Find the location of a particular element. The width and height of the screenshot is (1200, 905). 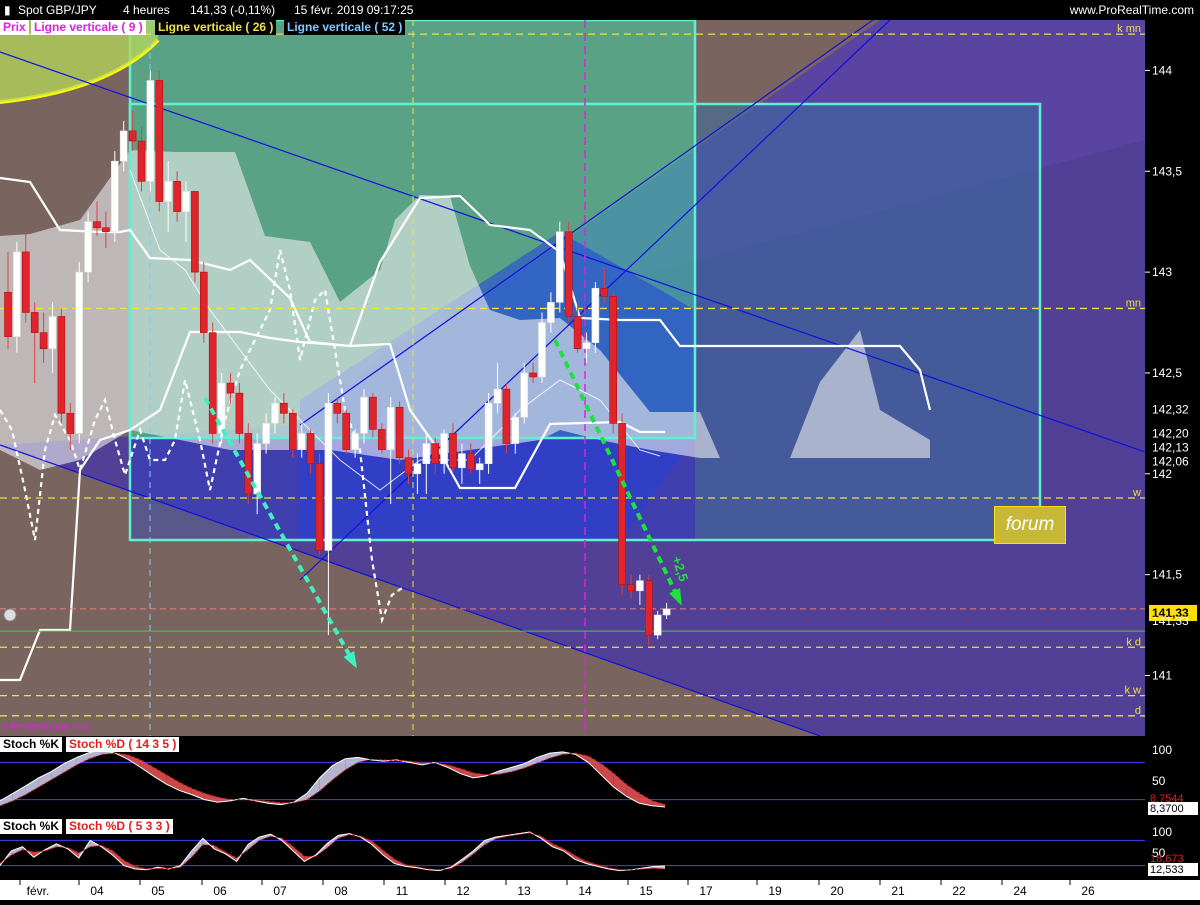

price-tick-label: 141,5 is located at coordinates (1167, 575).